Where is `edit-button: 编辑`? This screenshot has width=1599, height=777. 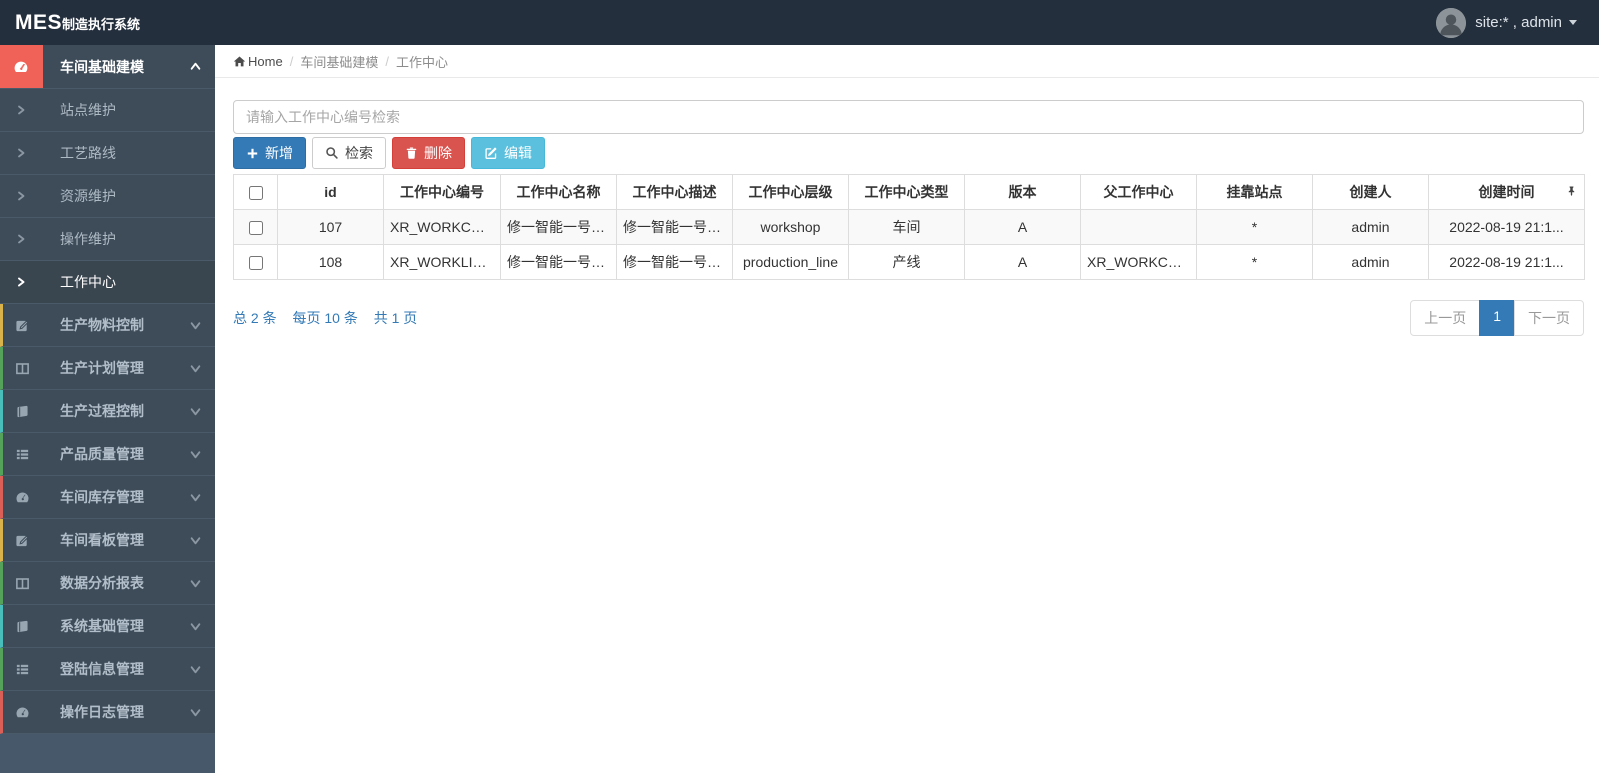 edit-button: 编辑 is located at coordinates (508, 153).